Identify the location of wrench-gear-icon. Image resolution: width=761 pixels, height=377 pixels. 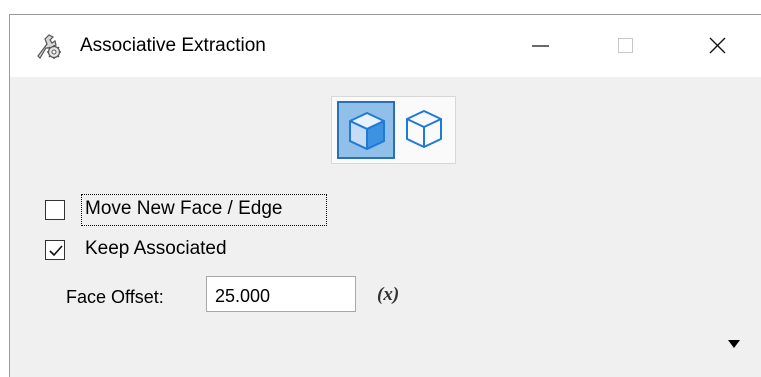
(48, 46).